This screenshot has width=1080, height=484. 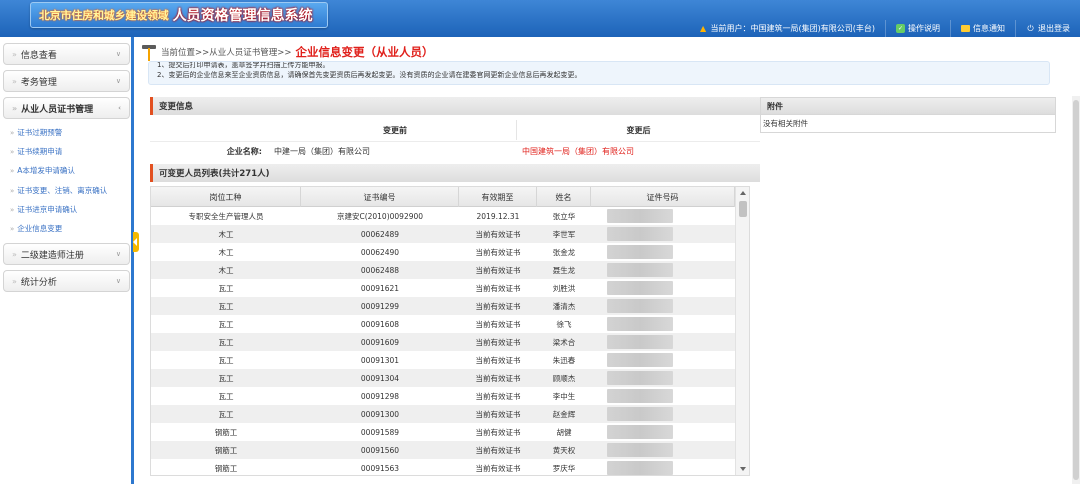 What do you see at coordinates (226, 270) in the screenshot?
I see `cell-job: 木工` at bounding box center [226, 270].